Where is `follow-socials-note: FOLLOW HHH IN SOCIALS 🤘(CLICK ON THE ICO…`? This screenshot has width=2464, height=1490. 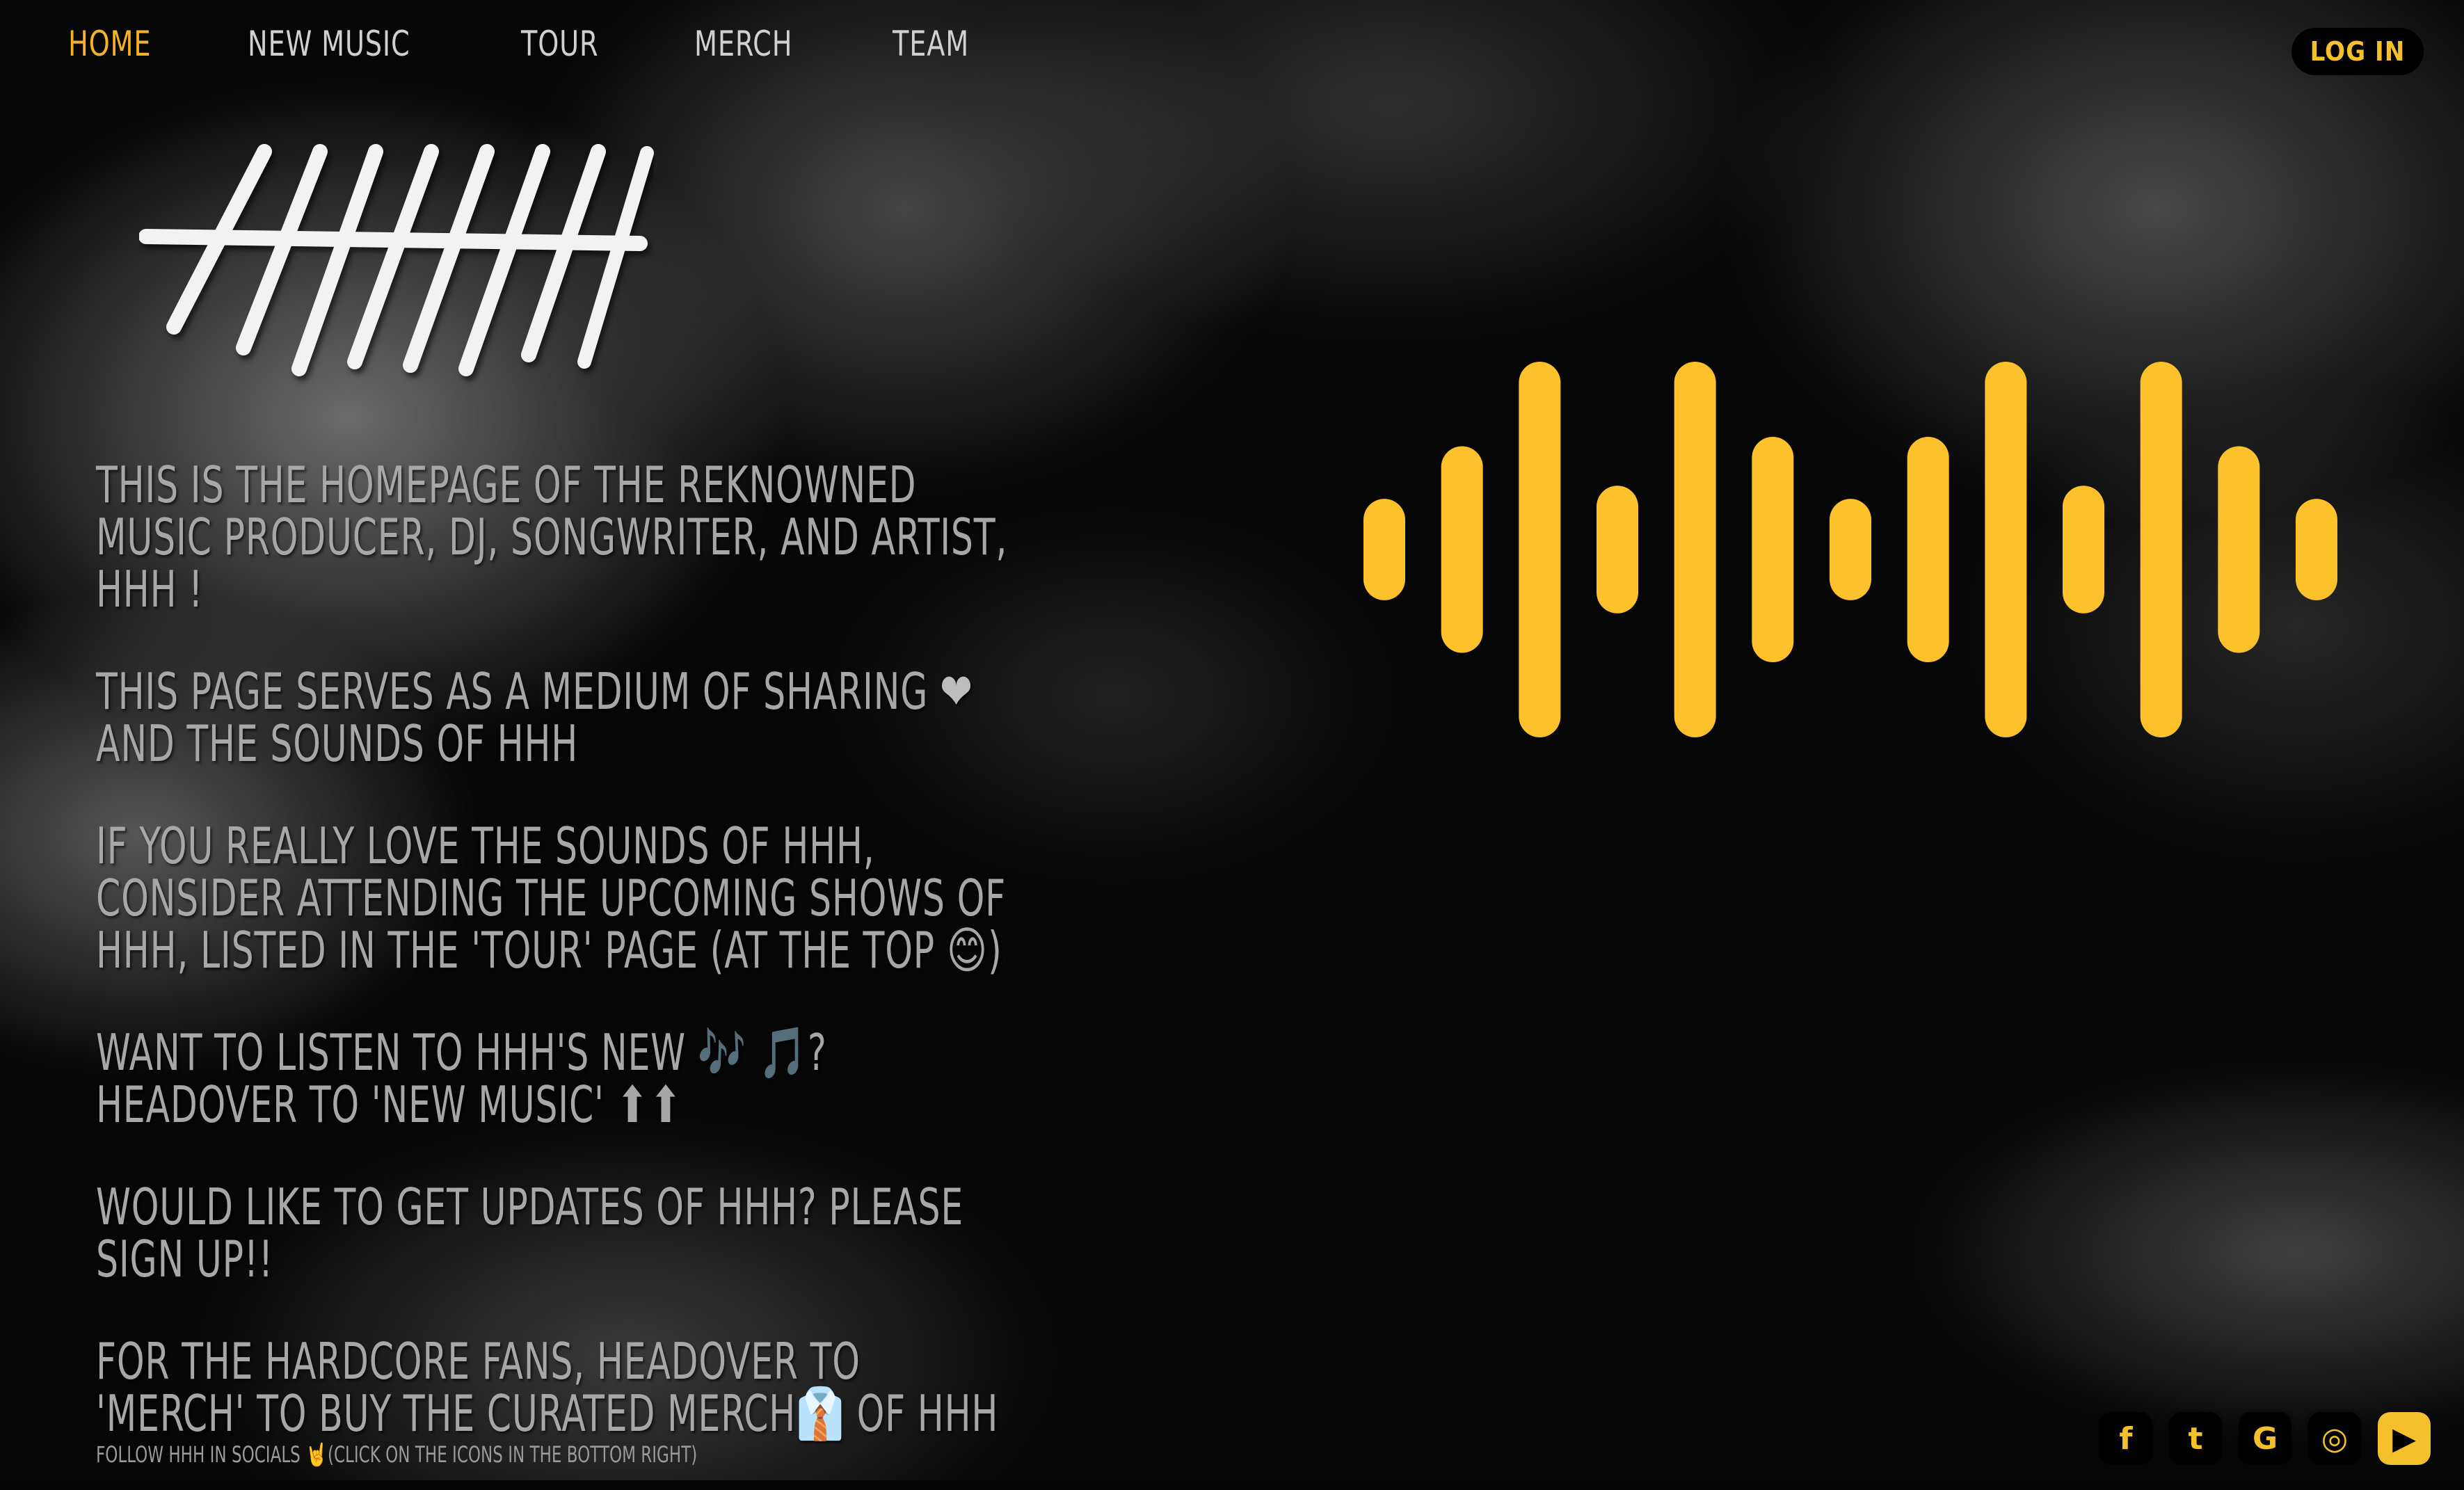
follow-socials-note: FOLLOW HHH IN SOCIALS 🤘(CLICK ON THE ICO… is located at coordinates (397, 1454).